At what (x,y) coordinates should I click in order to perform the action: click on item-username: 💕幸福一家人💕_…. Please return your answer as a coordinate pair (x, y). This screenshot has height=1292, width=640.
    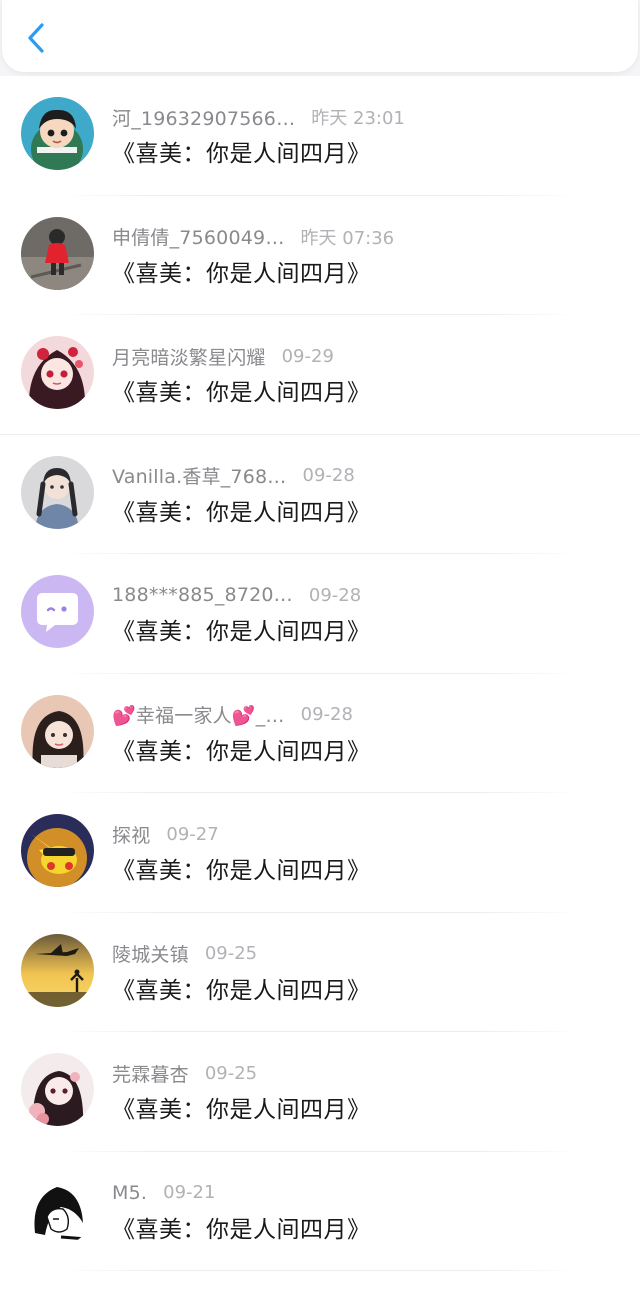
    Looking at the image, I should click on (198, 716).